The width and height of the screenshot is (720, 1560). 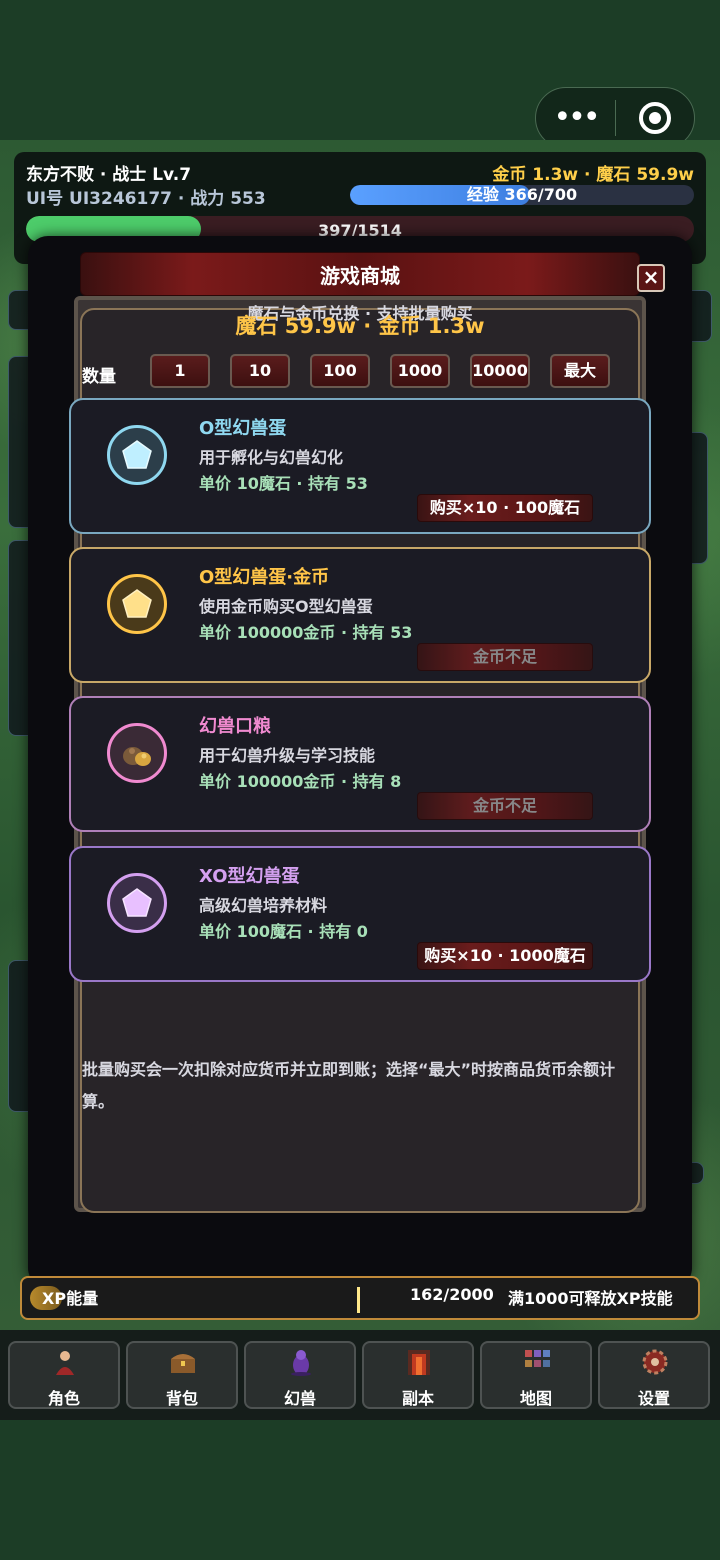 I want to click on food-sack-icon, so click(x=137, y=753).